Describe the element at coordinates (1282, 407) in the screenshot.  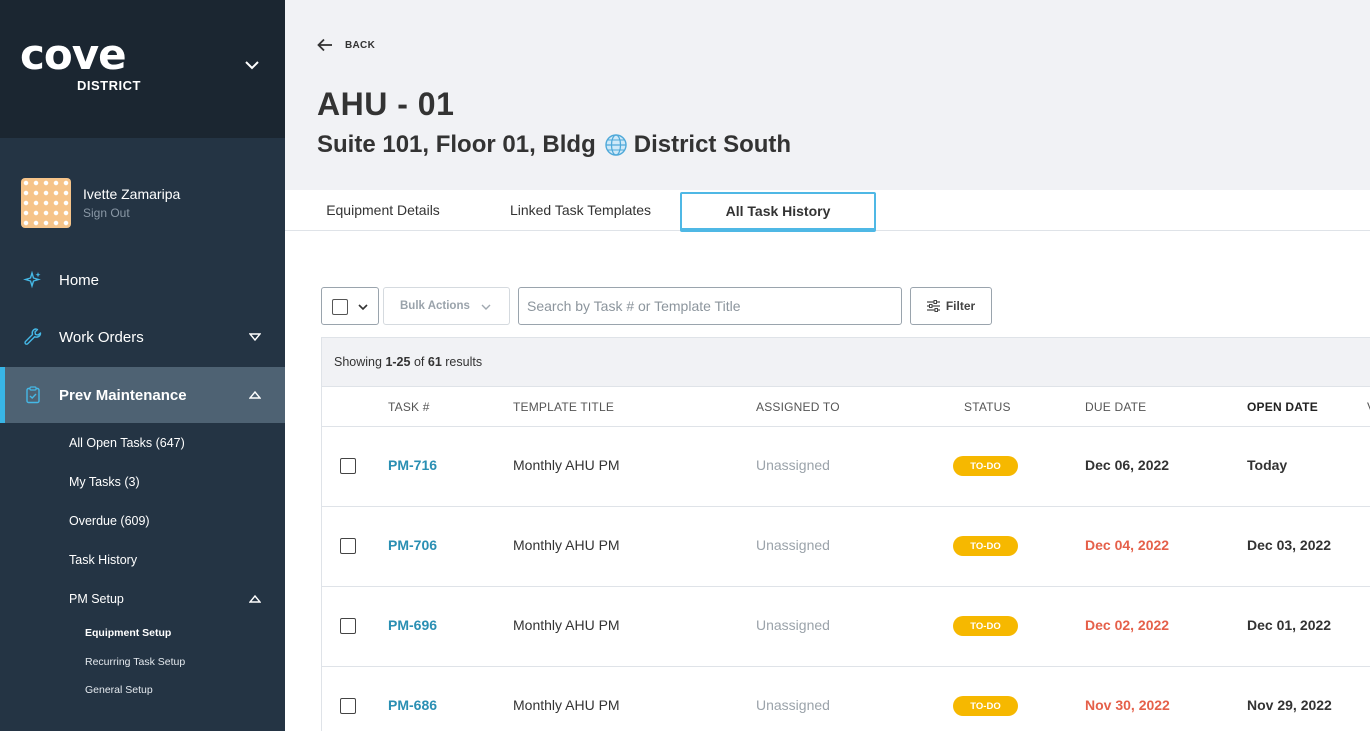
I see `column-header-open-date: OPEN DATE` at that location.